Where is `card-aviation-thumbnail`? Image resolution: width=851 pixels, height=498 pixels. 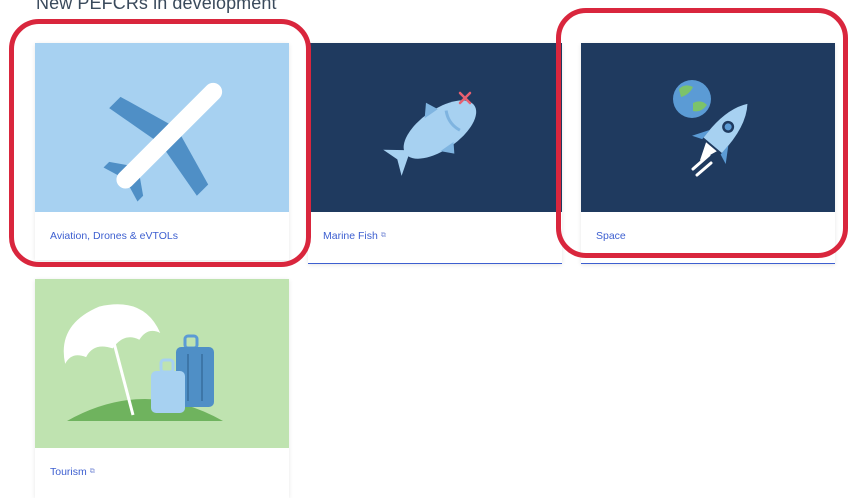 card-aviation-thumbnail is located at coordinates (162, 127).